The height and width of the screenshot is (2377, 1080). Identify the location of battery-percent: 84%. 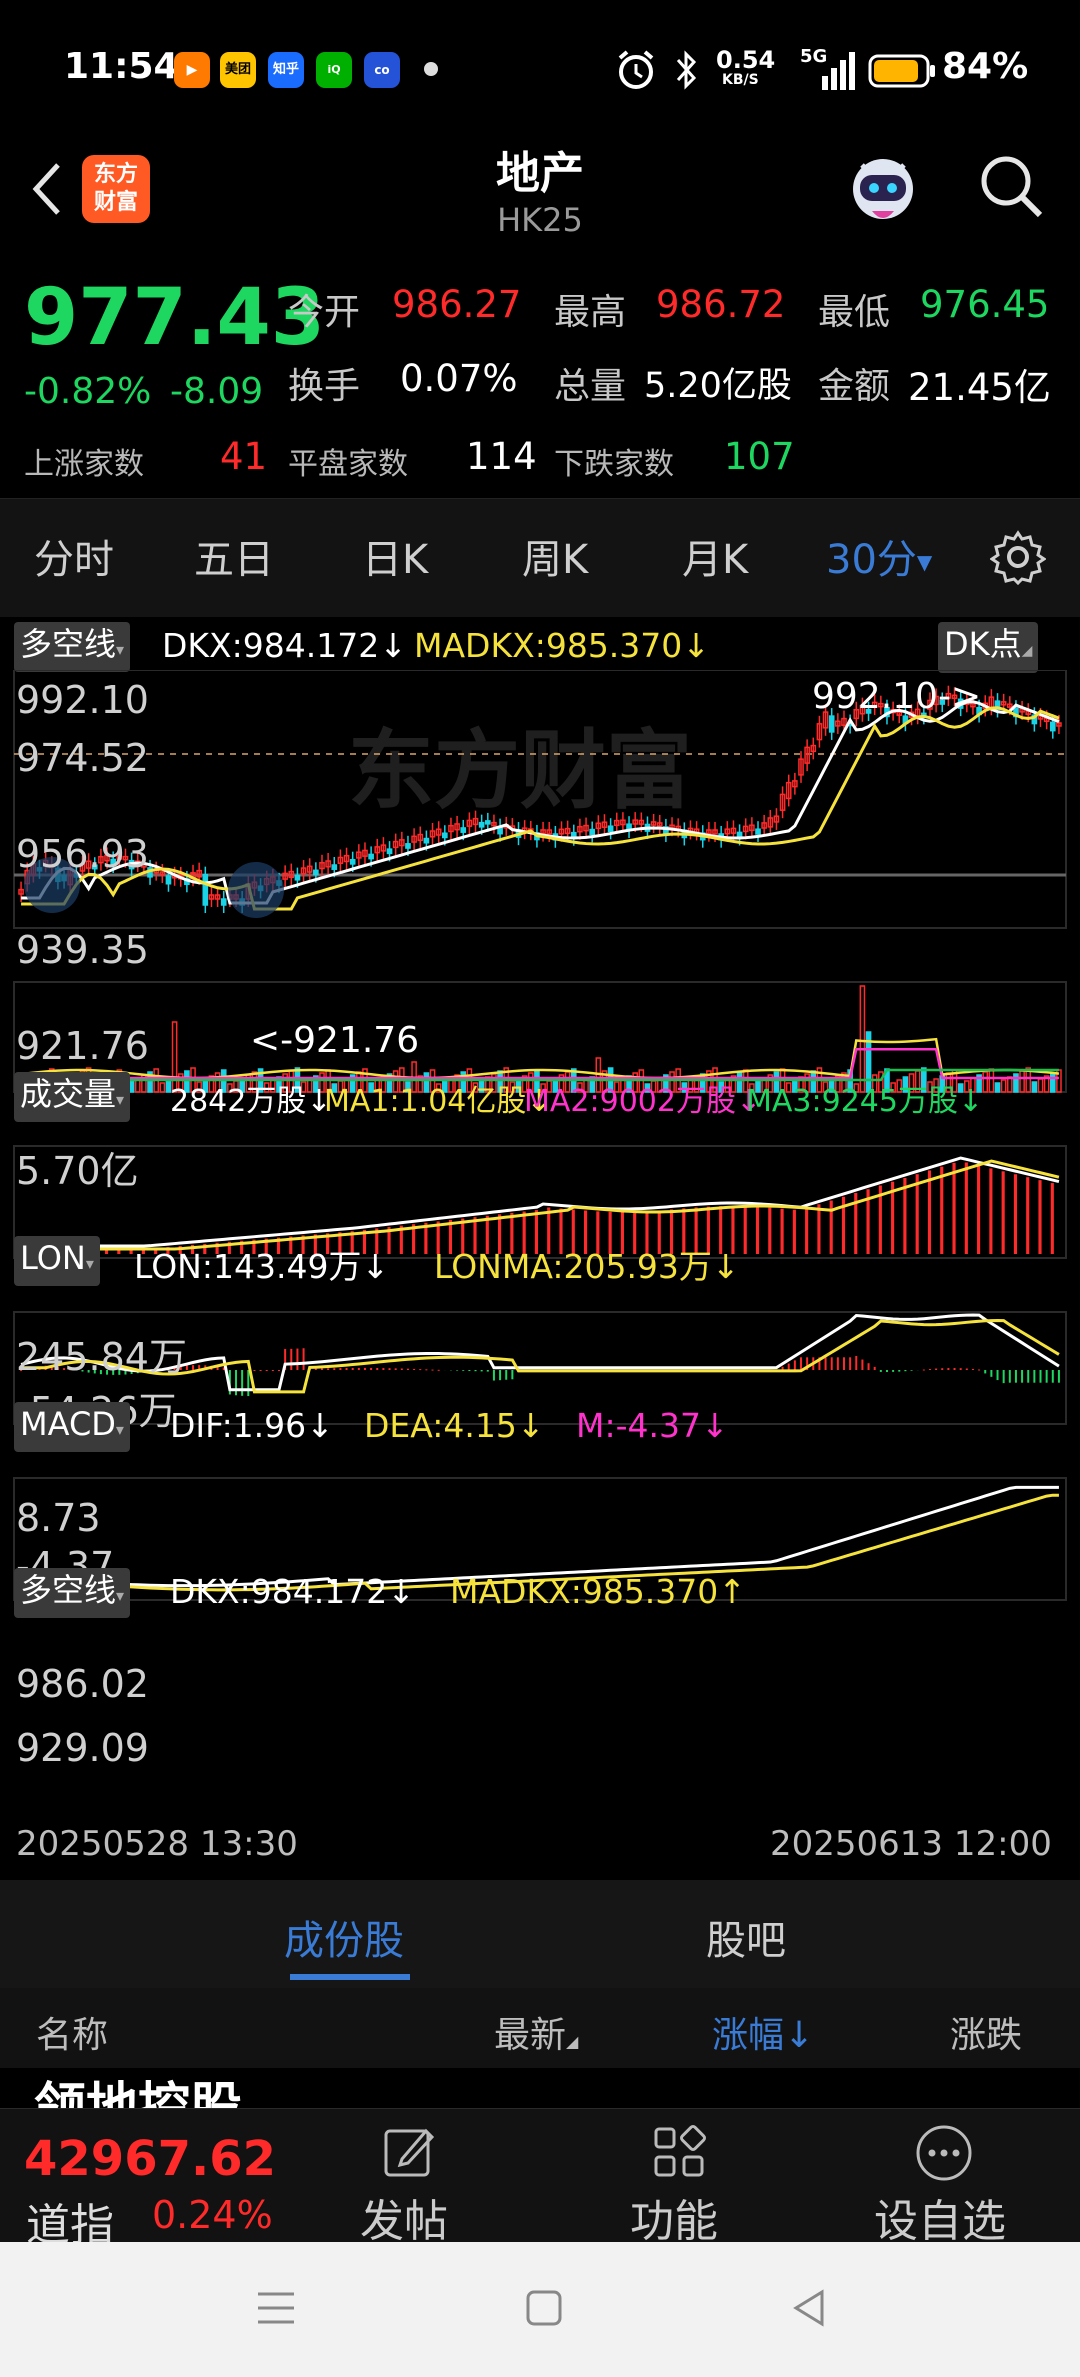
(985, 66).